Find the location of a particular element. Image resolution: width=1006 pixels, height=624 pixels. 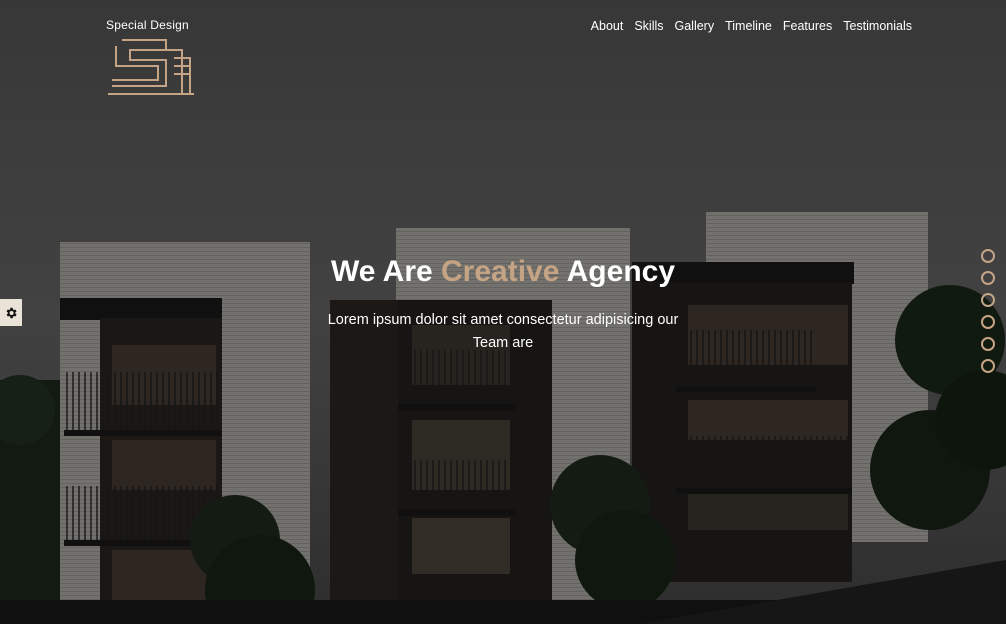

settings-toggle-button is located at coordinates (11, 312).